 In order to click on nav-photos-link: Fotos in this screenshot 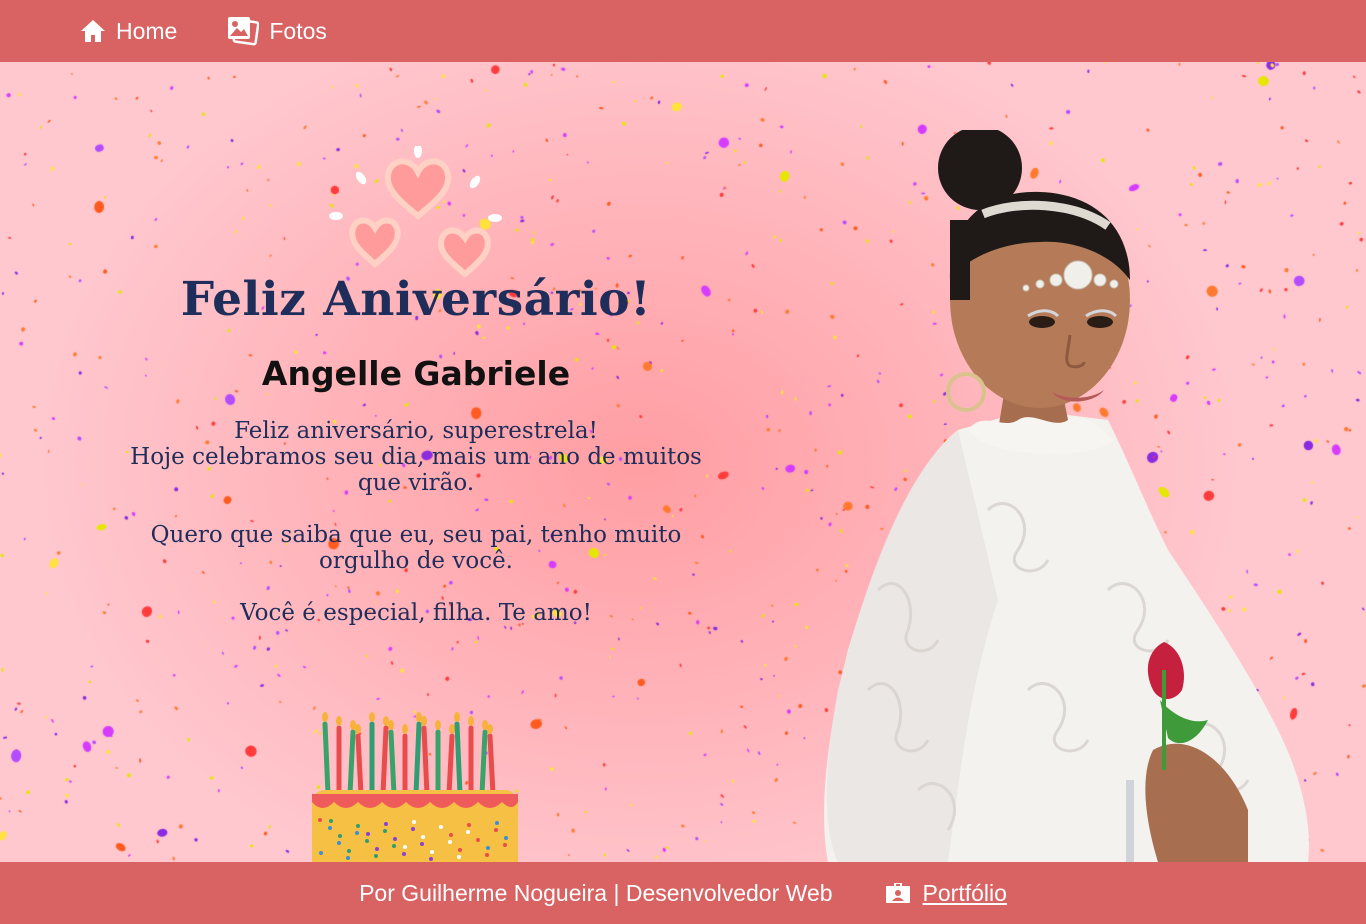, I will do `click(277, 31)`.